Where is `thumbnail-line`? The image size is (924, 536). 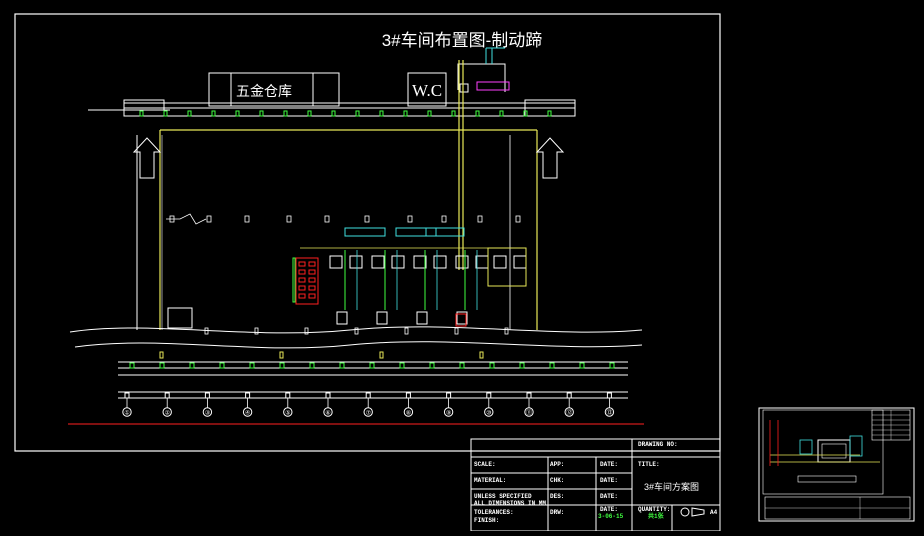
thumbnail-line is located at coordinates (825, 458).